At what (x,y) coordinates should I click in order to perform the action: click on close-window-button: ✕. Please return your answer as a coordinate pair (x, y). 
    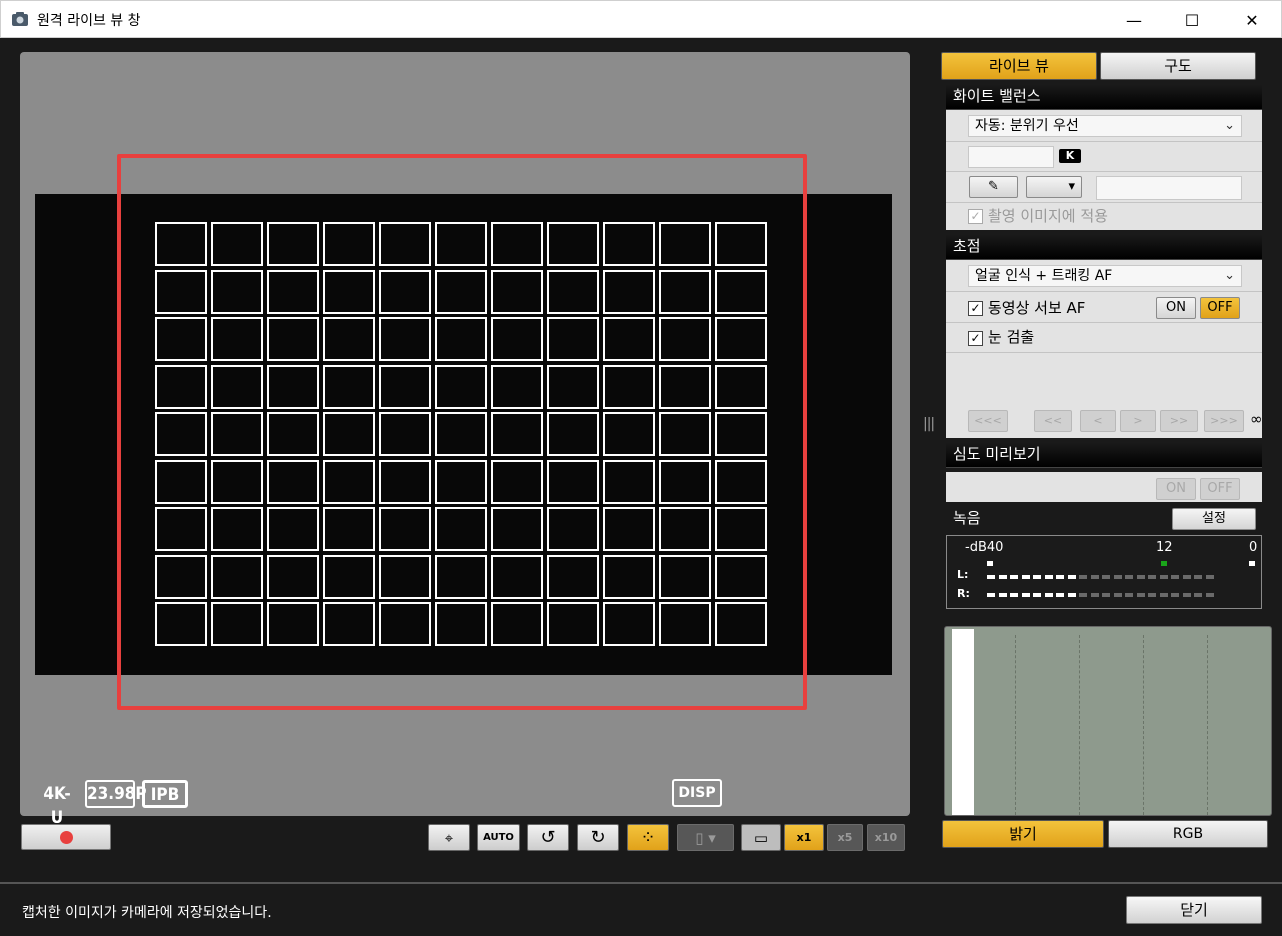
    Looking at the image, I should click on (1252, 20).